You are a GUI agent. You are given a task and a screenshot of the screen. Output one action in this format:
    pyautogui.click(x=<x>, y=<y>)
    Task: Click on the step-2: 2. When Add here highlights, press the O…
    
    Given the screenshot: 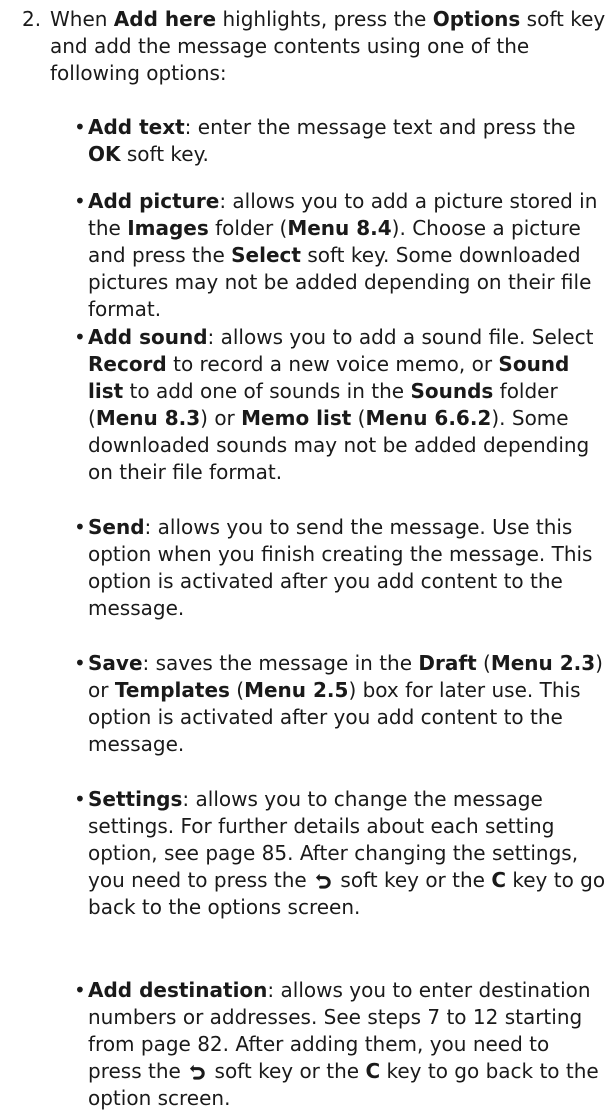 What is the action you would take?
    pyautogui.click(x=314, y=46)
    